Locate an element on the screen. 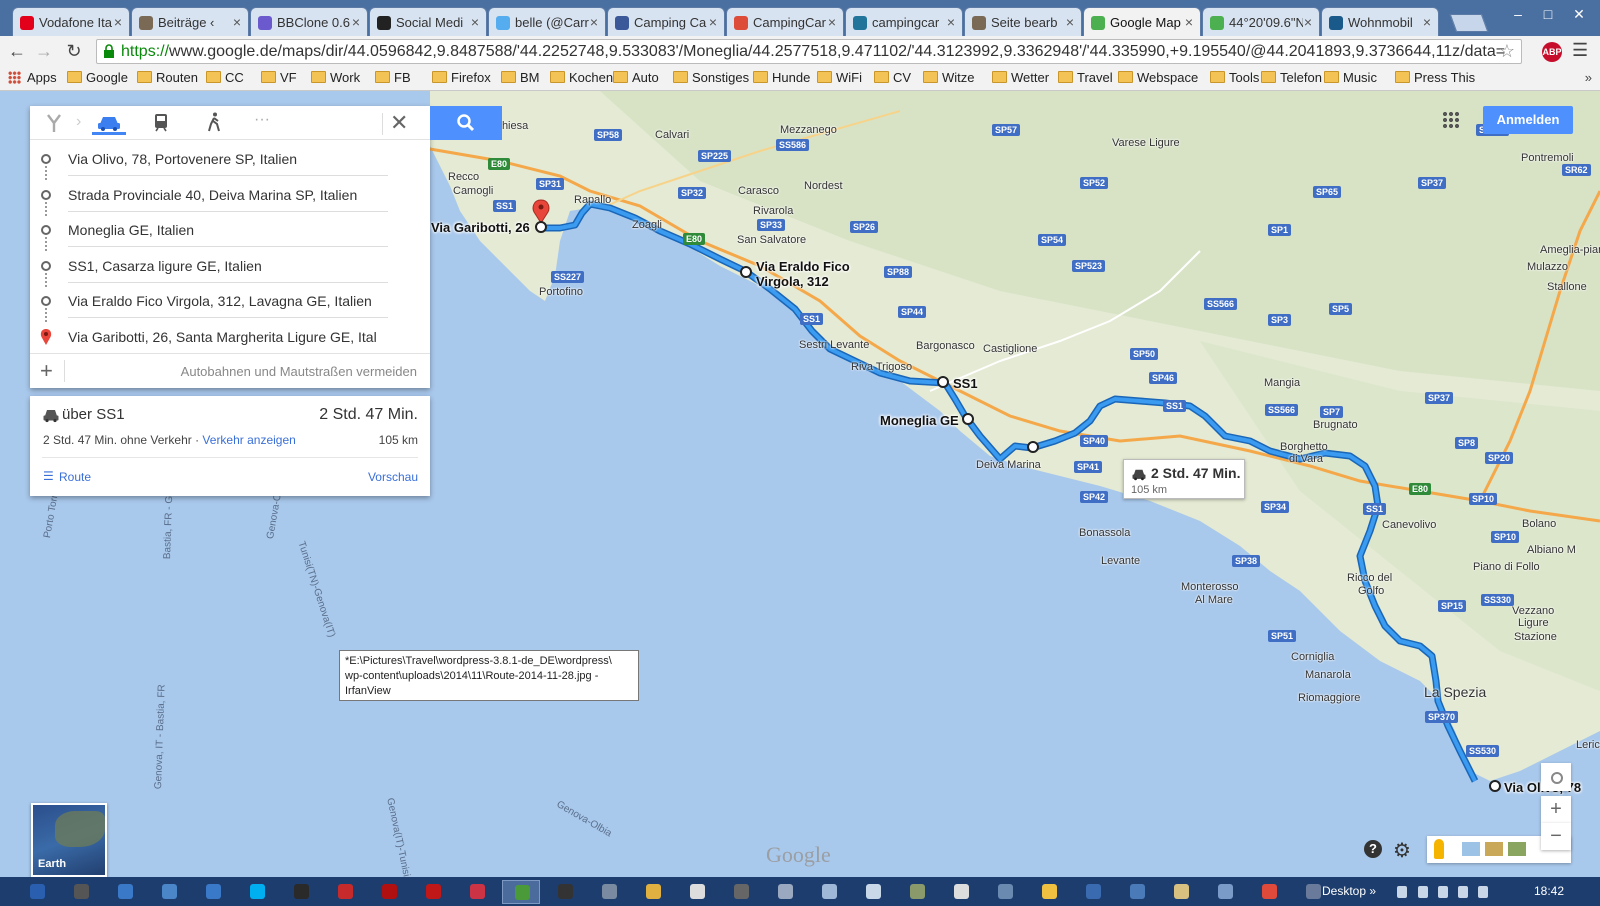  battery-icon is located at coordinates (1423, 892).